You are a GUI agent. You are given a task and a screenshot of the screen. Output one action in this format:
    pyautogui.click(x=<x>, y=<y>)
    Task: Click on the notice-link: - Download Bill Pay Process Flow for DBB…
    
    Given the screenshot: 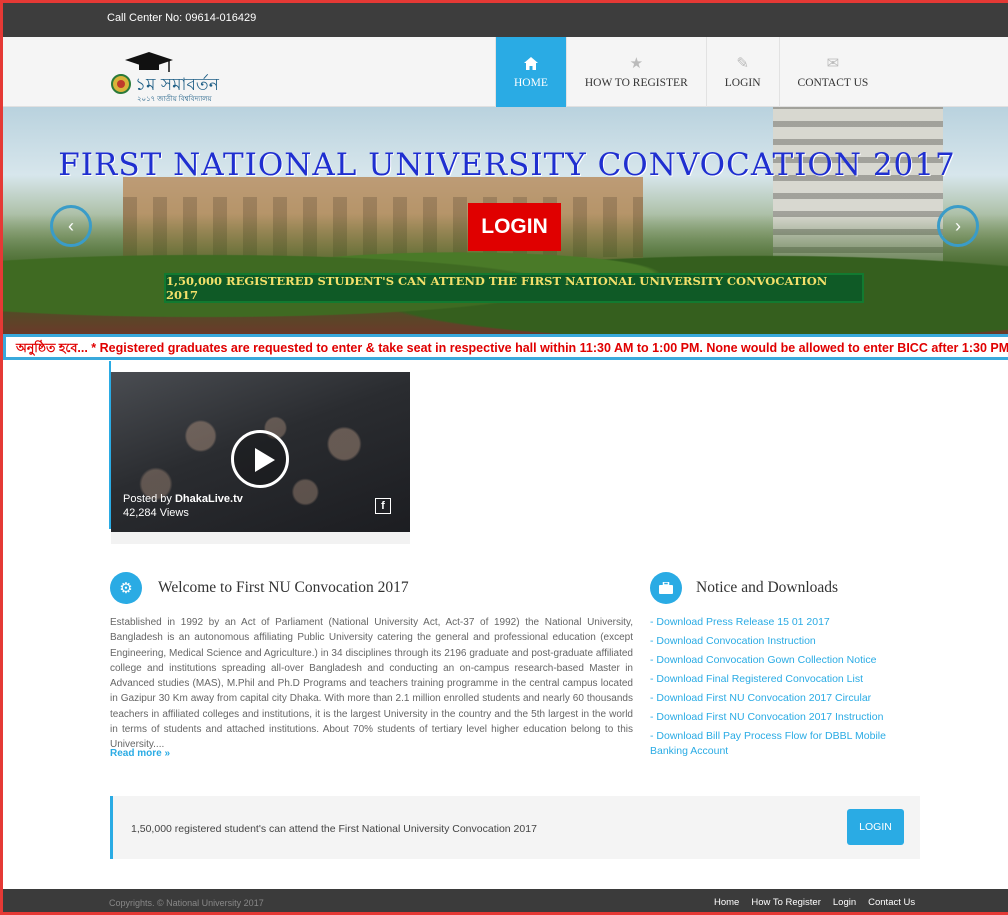 What is the action you would take?
    pyautogui.click(x=785, y=744)
    